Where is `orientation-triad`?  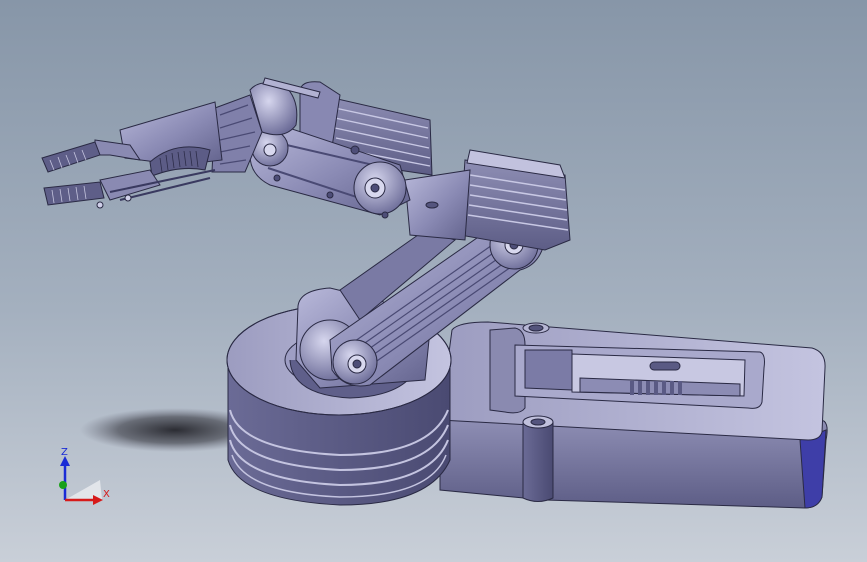 orientation-triad is located at coordinates (81, 480).